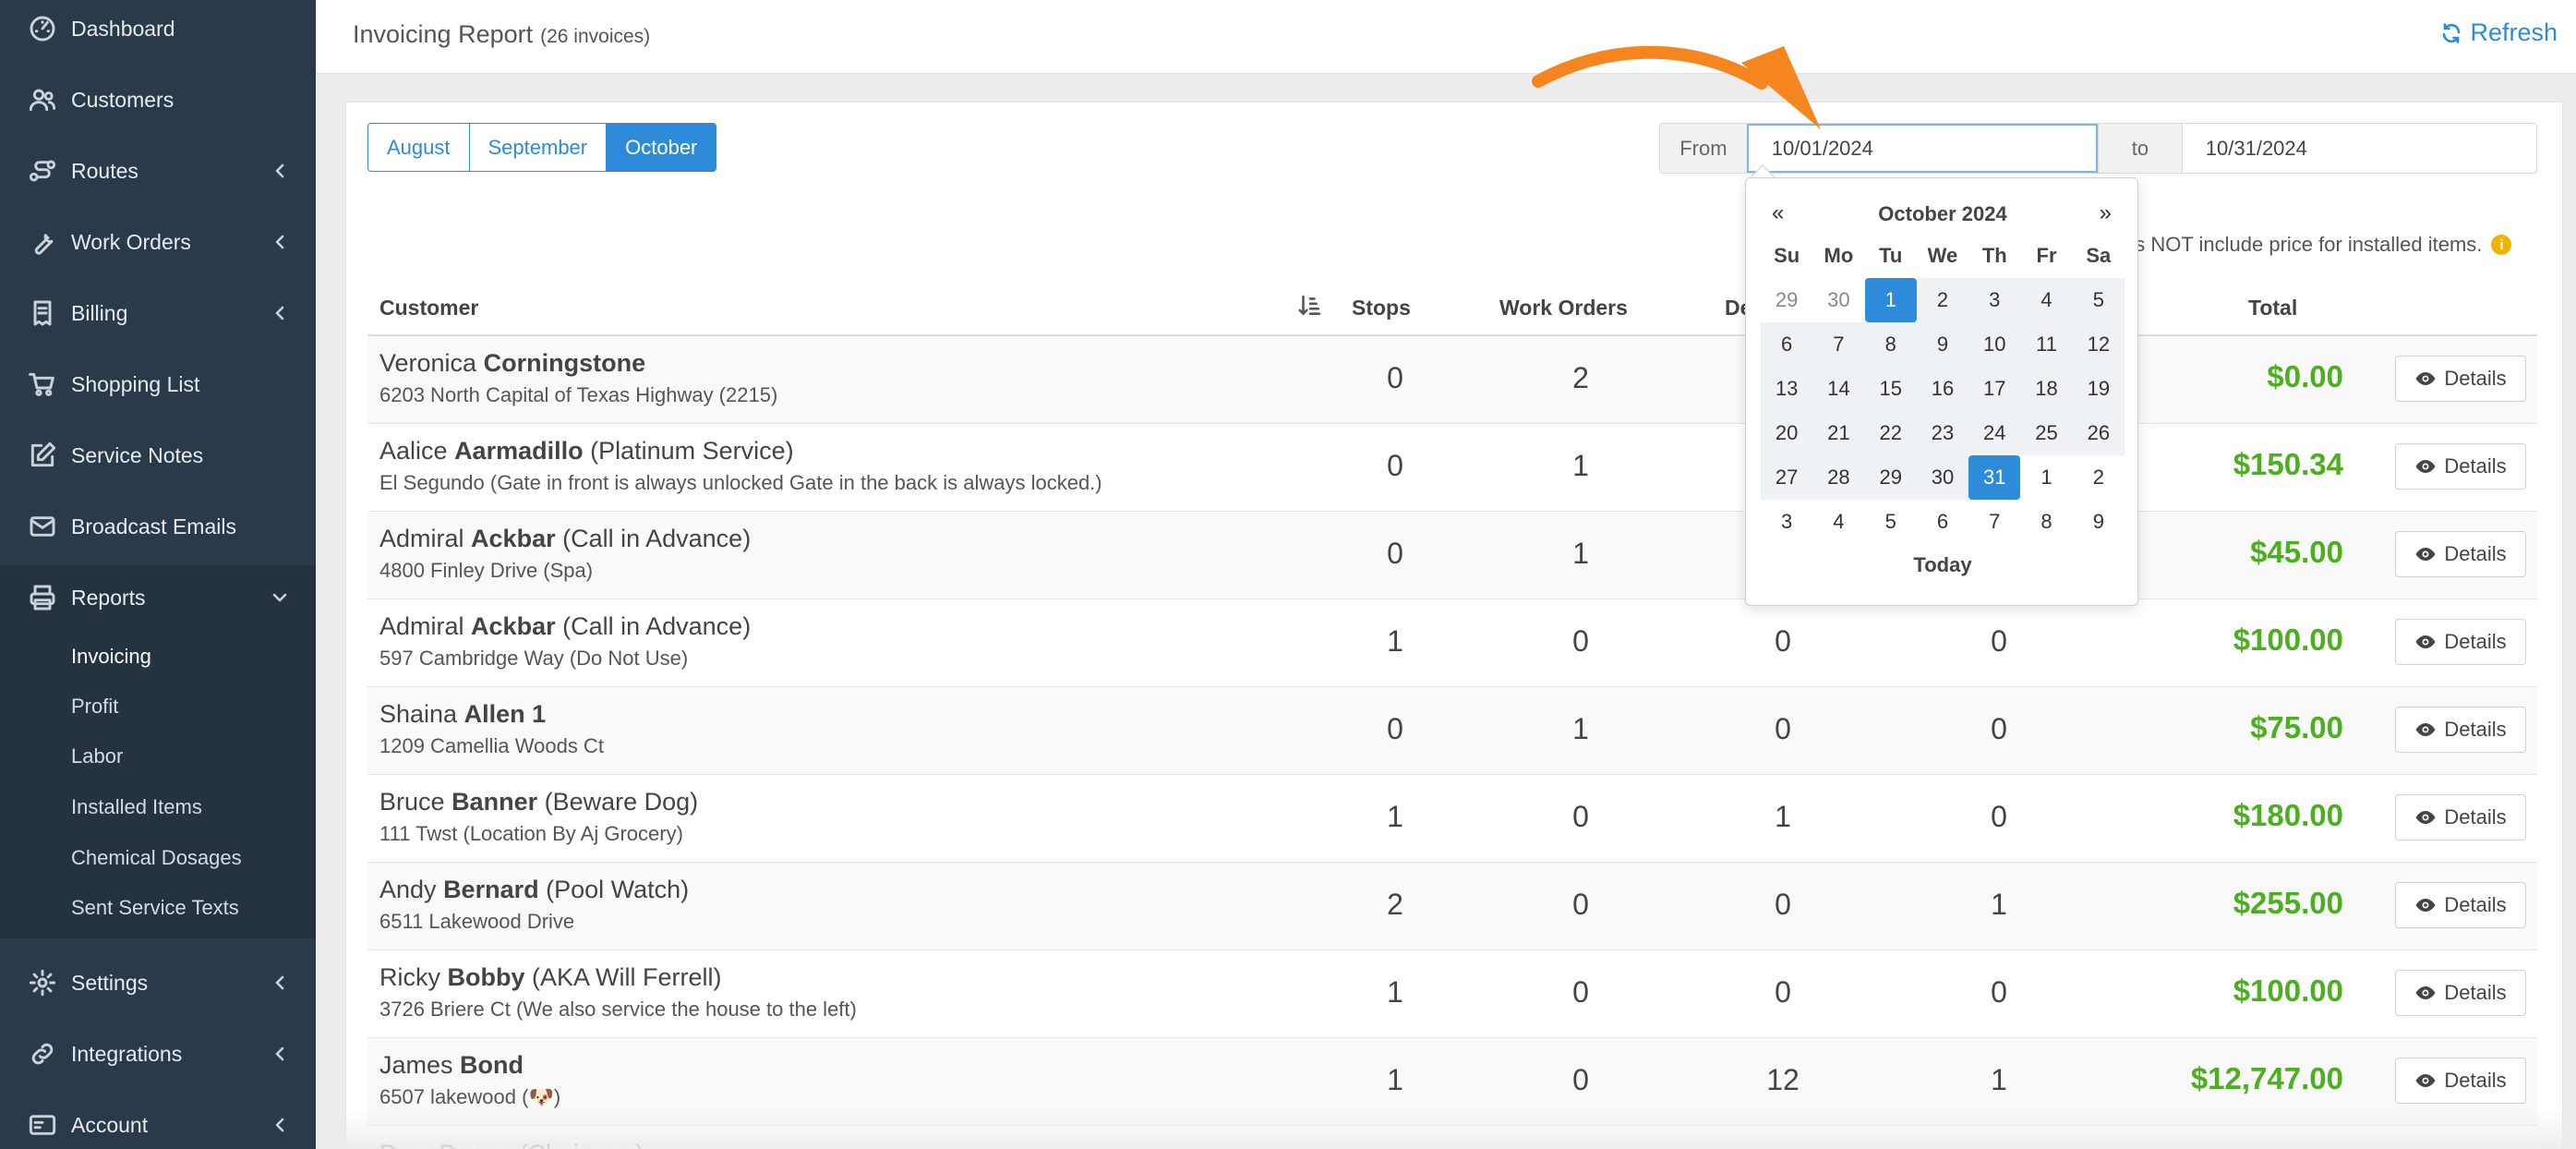 The height and width of the screenshot is (1149, 2576). Describe the element at coordinates (2106, 213) in the screenshot. I see `datepicker-next-button: »` at that location.